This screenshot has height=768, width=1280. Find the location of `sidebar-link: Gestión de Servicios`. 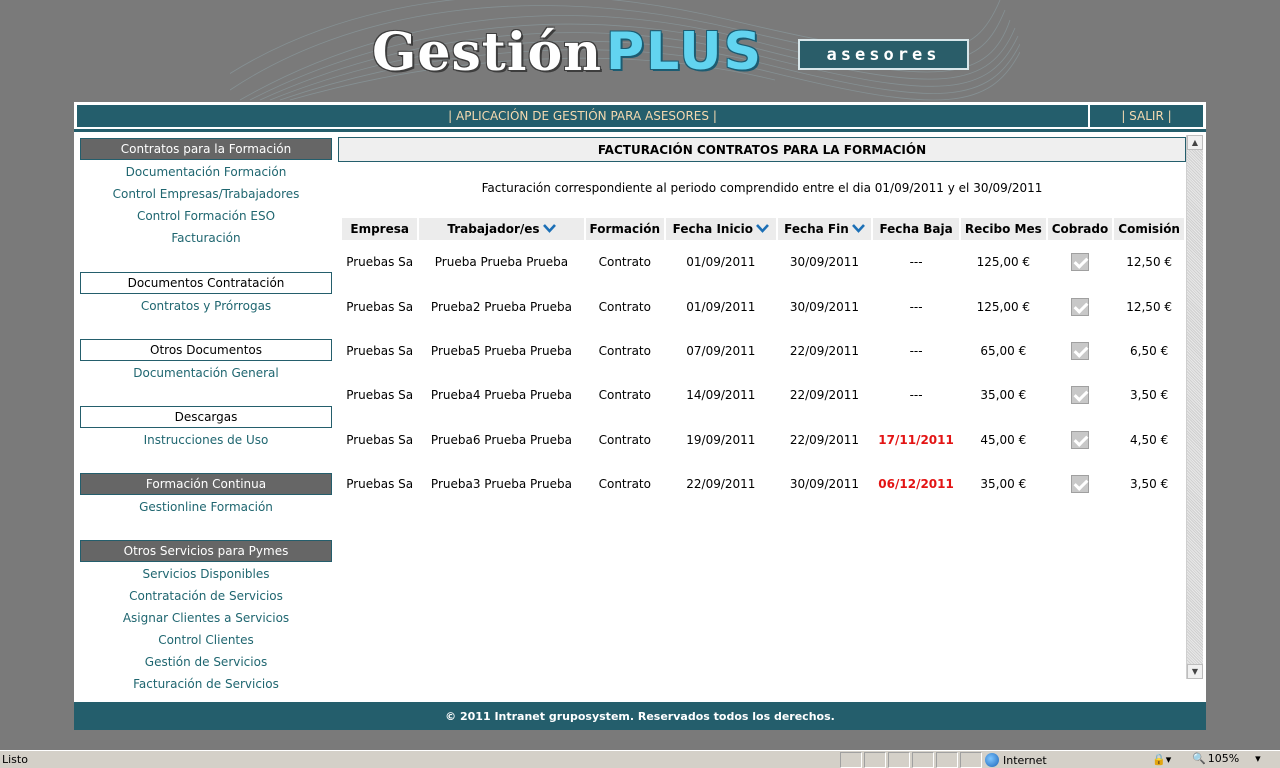

sidebar-link: Gestión de Servicios is located at coordinates (206, 662).